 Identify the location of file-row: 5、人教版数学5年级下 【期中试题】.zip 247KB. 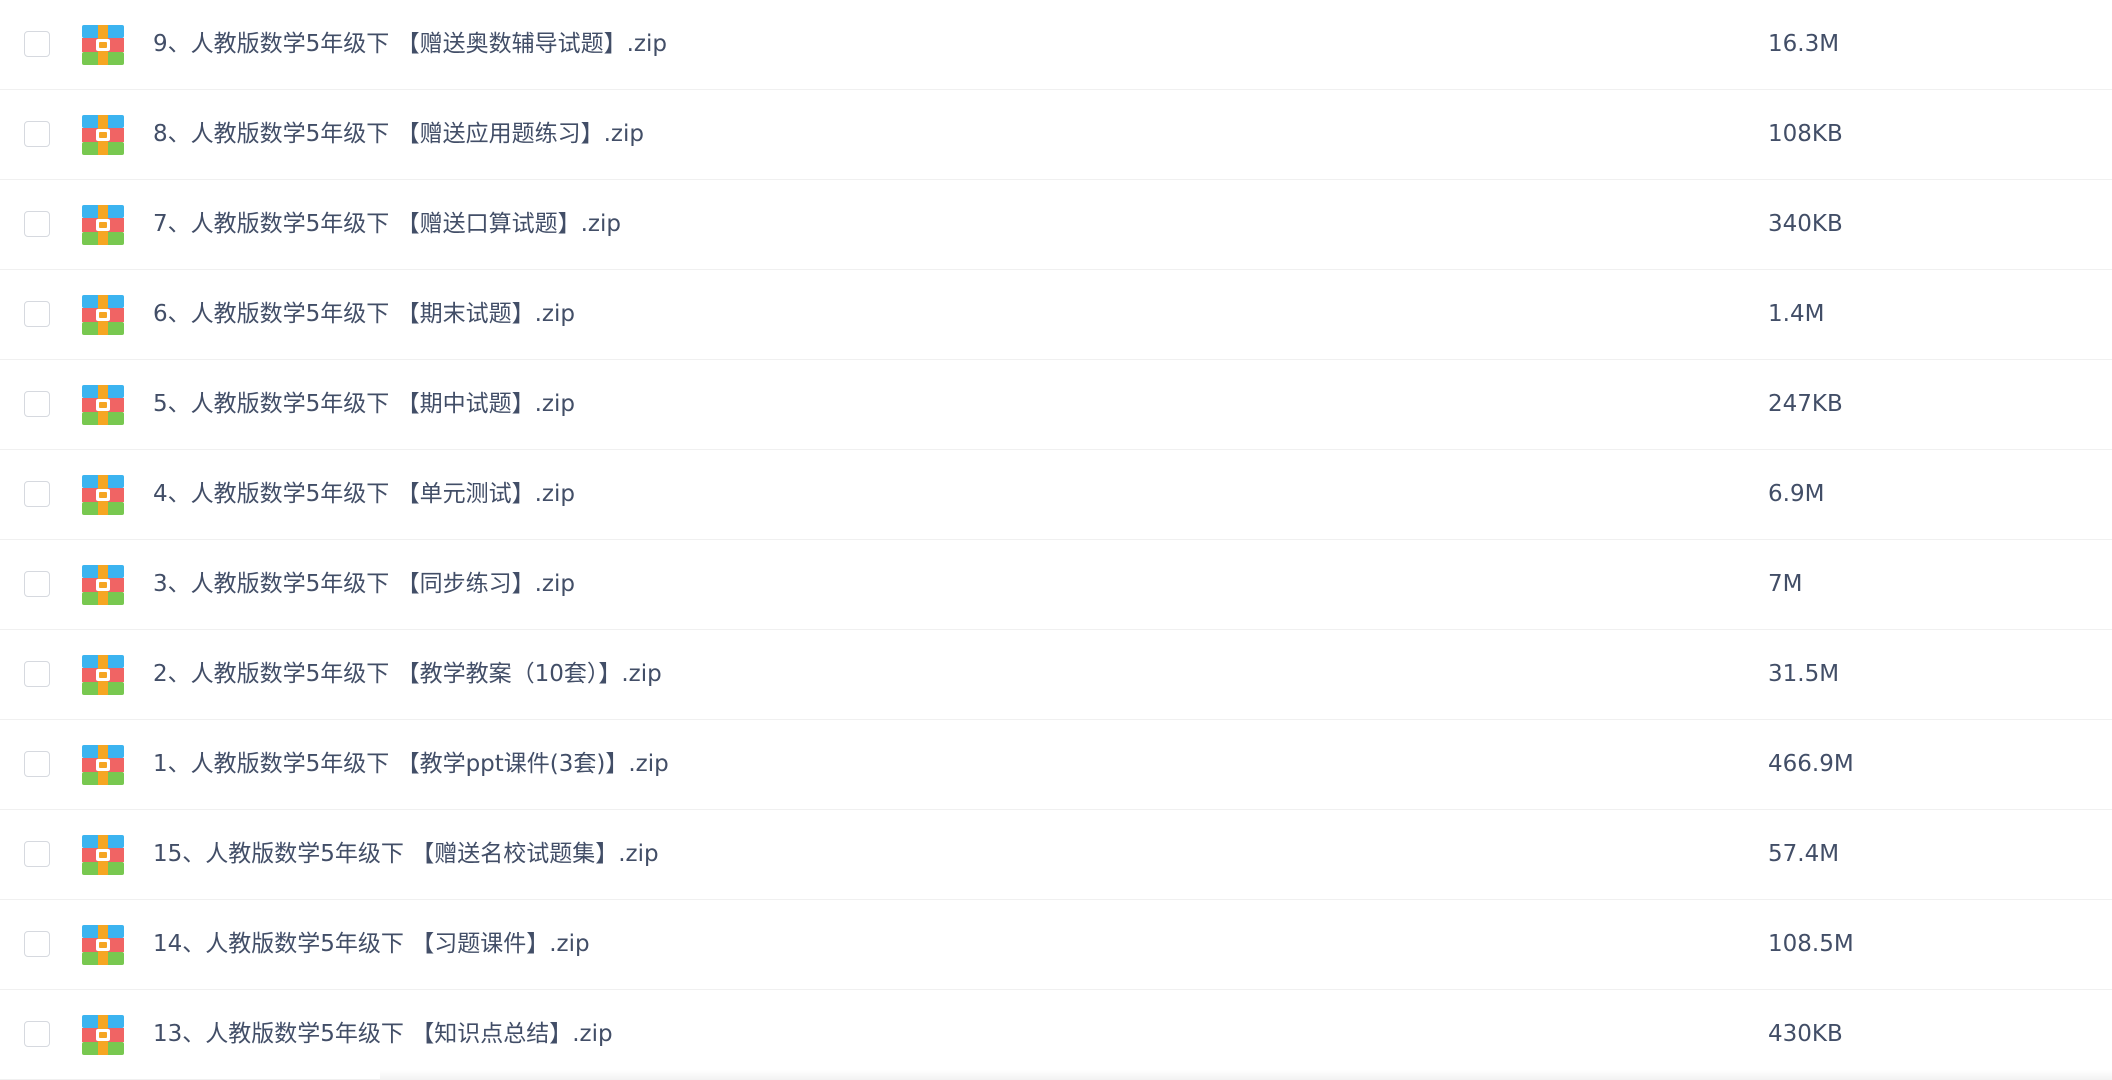
(1056, 405).